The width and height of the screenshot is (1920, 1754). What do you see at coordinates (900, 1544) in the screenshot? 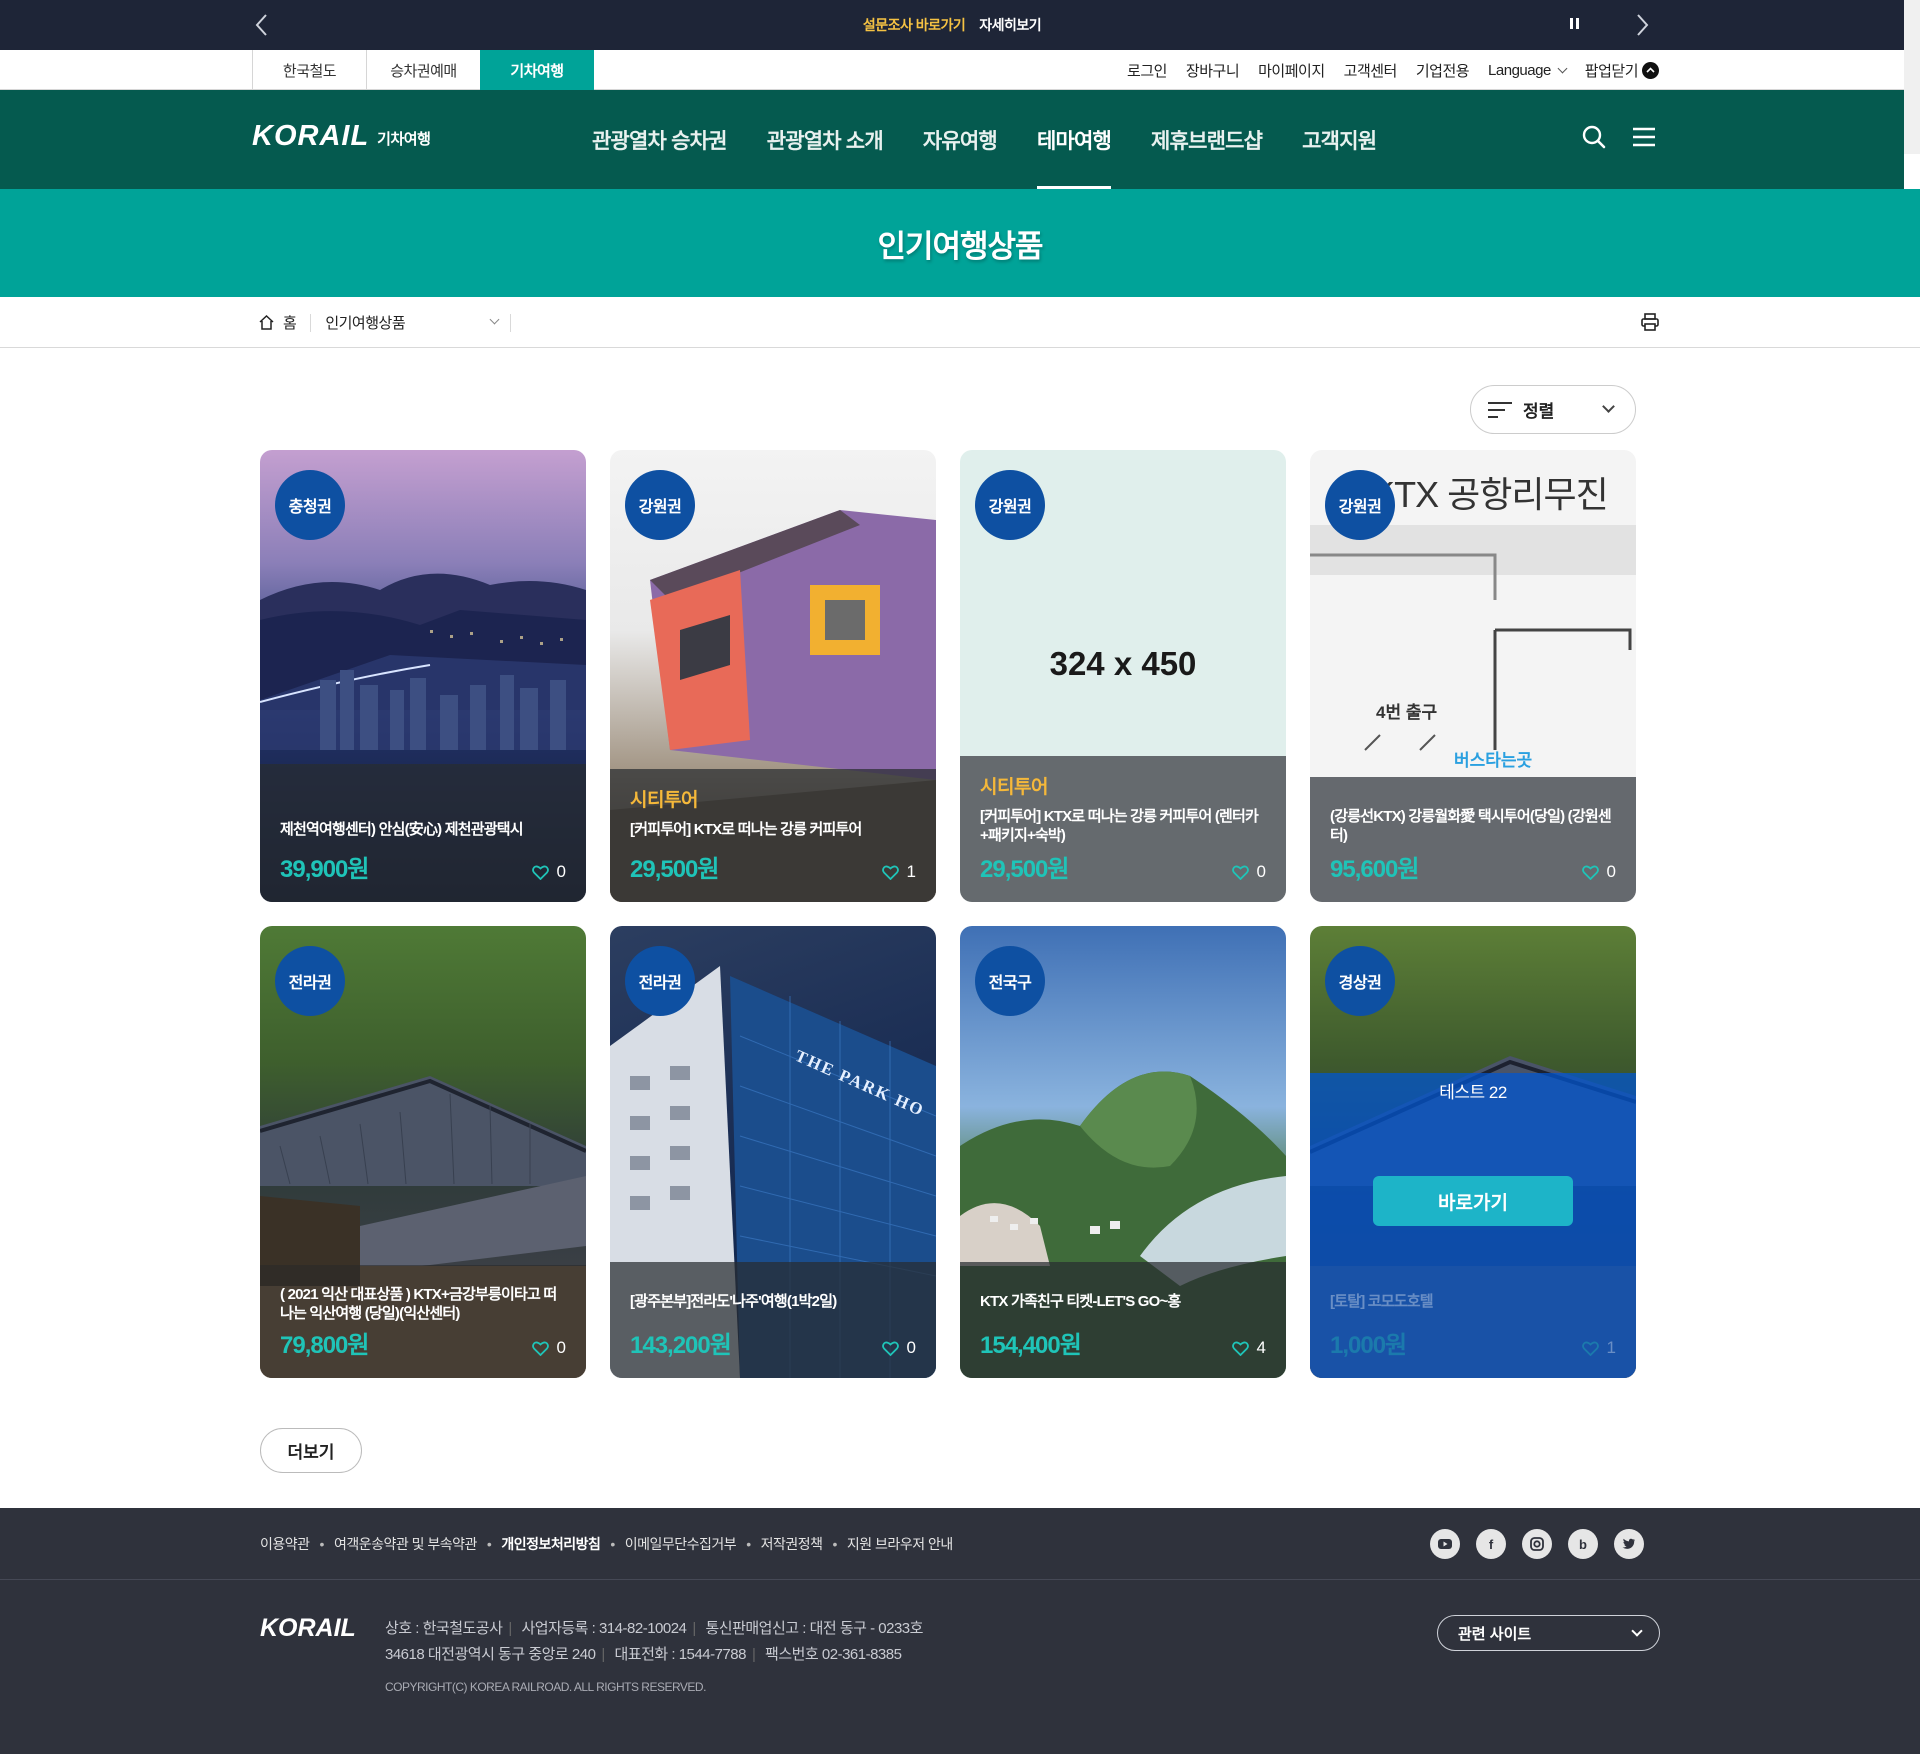
I see `footer-link-browser: 지원 브라우저 안내` at bounding box center [900, 1544].